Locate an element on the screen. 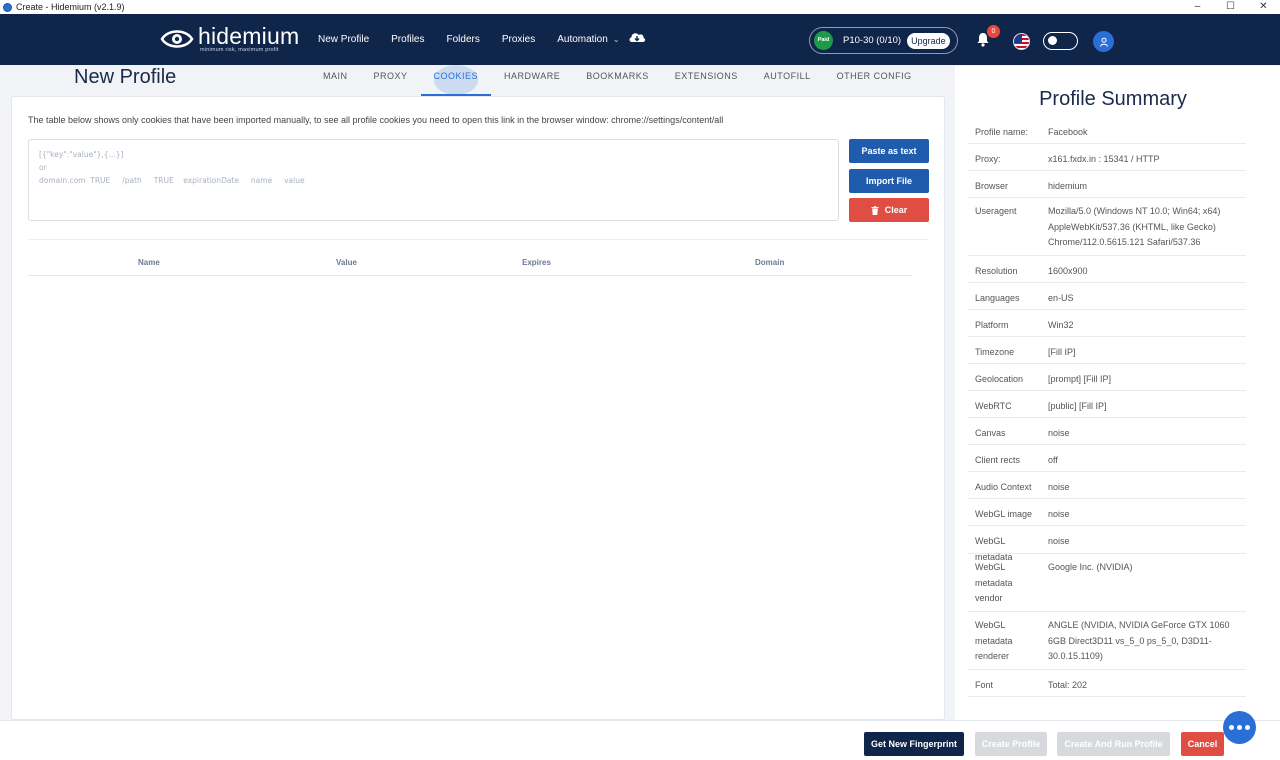  tab-cookies-label: COOKIES is located at coordinates (456, 76).